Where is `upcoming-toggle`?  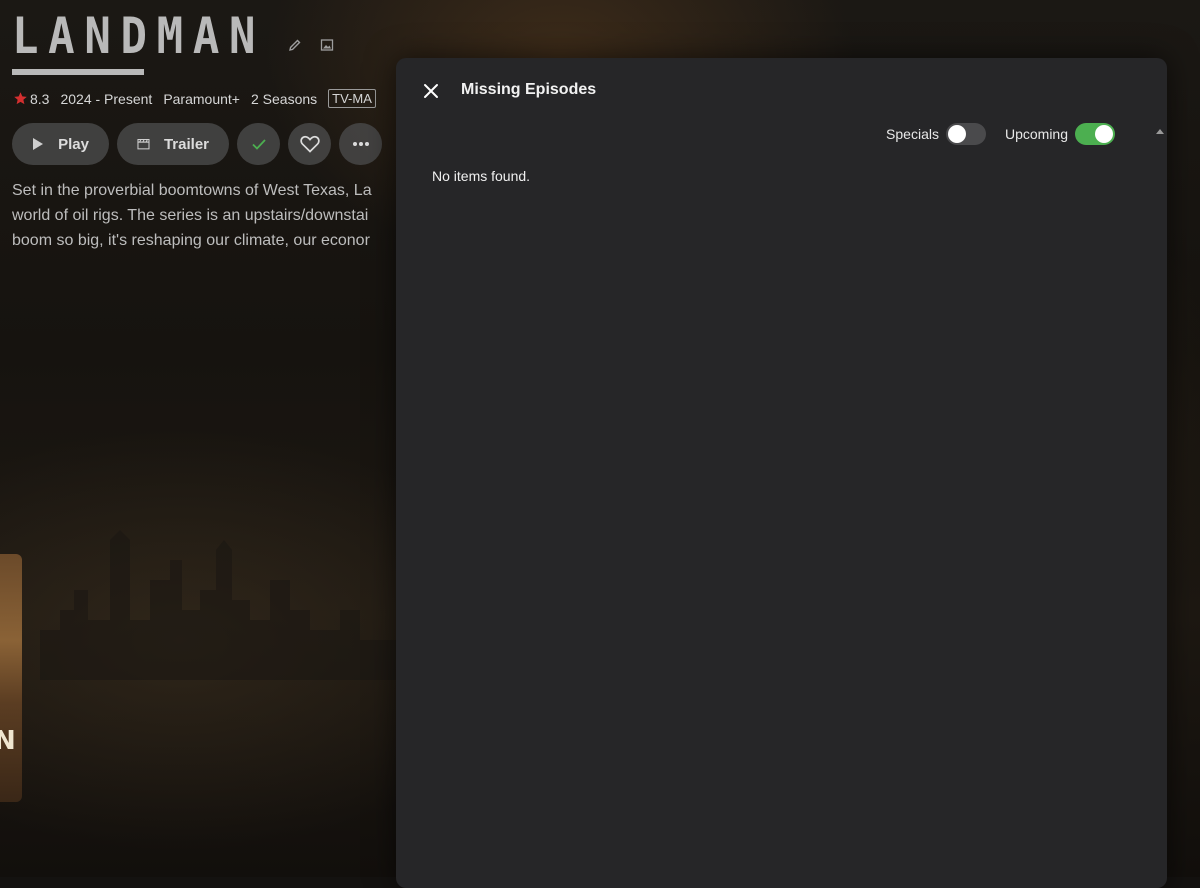
upcoming-toggle is located at coordinates (1095, 134).